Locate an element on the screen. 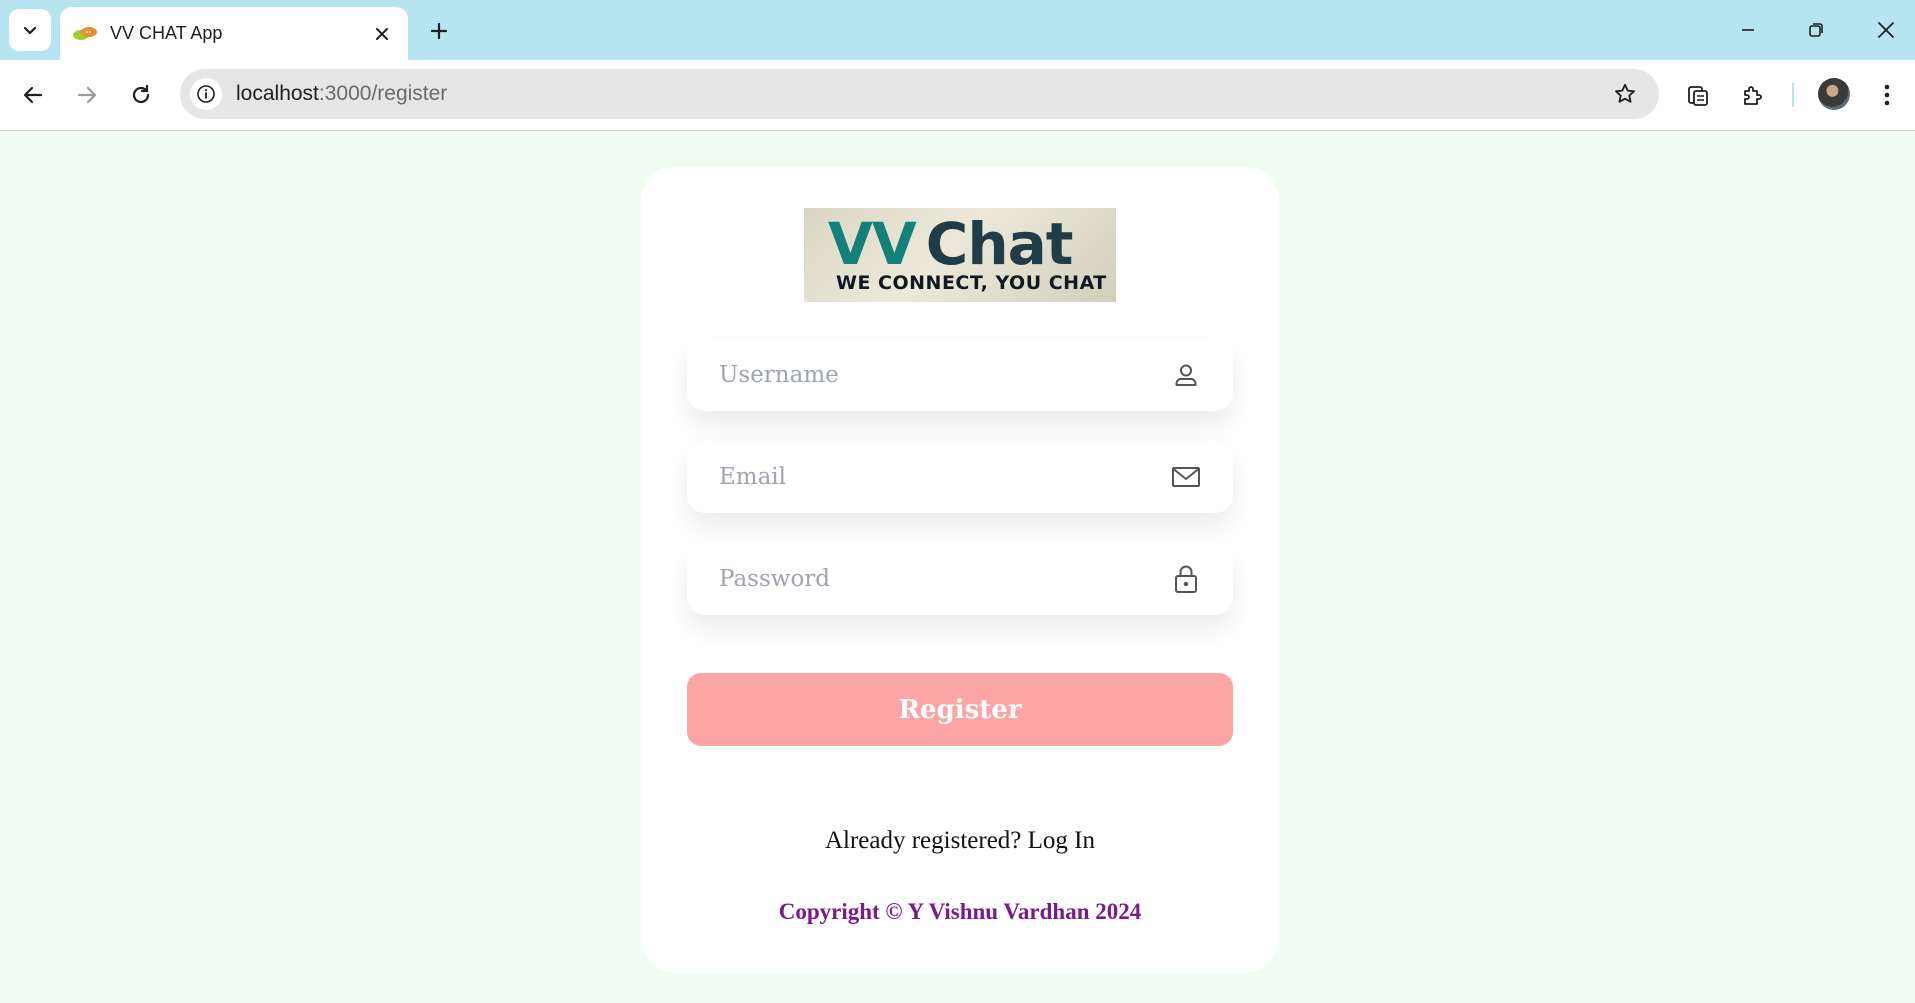 This screenshot has height=1003, width=1915. chevron-down-icon is located at coordinates (30, 30).